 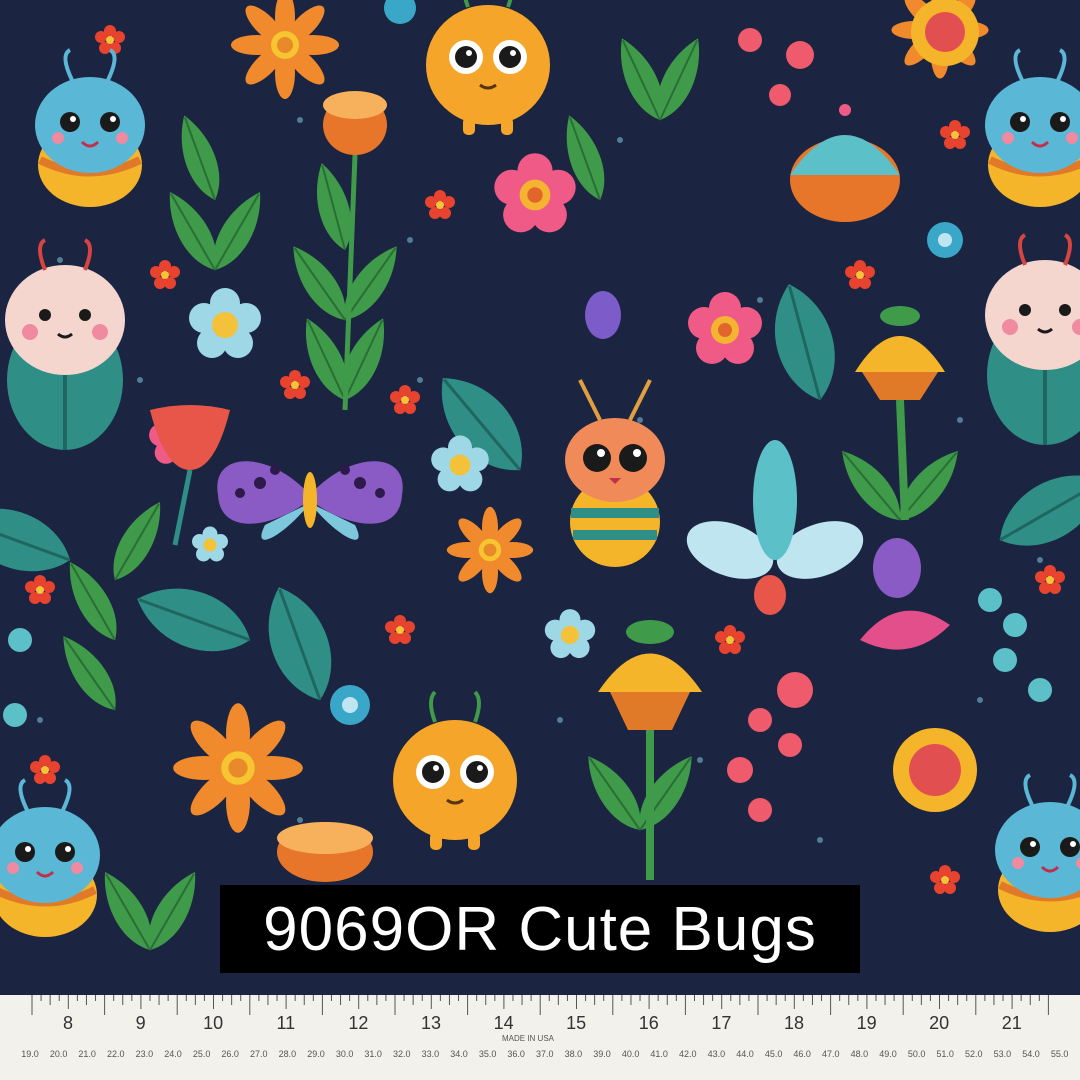 I want to click on ruler-inch-label: 9, so click(x=141, y=1023).